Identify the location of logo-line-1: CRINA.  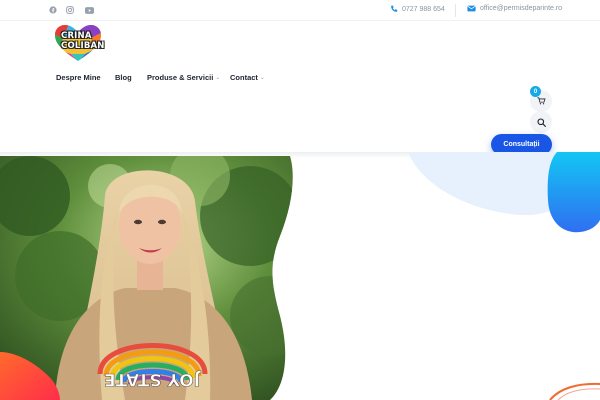
(76, 36).